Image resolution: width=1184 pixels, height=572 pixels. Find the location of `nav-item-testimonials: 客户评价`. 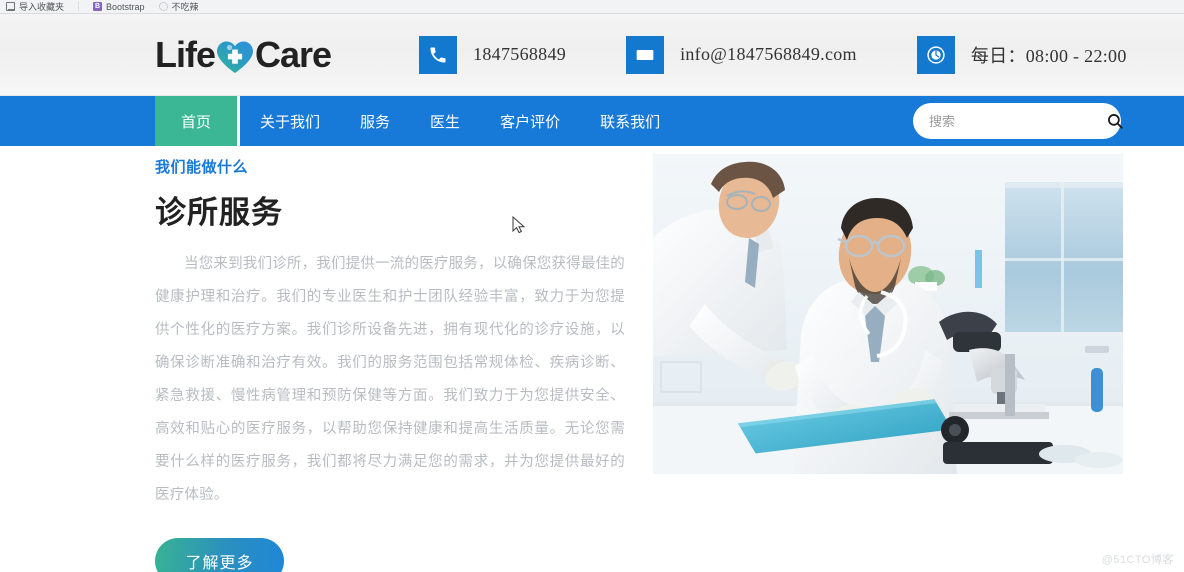

nav-item-testimonials: 客户评价 is located at coordinates (530, 121).